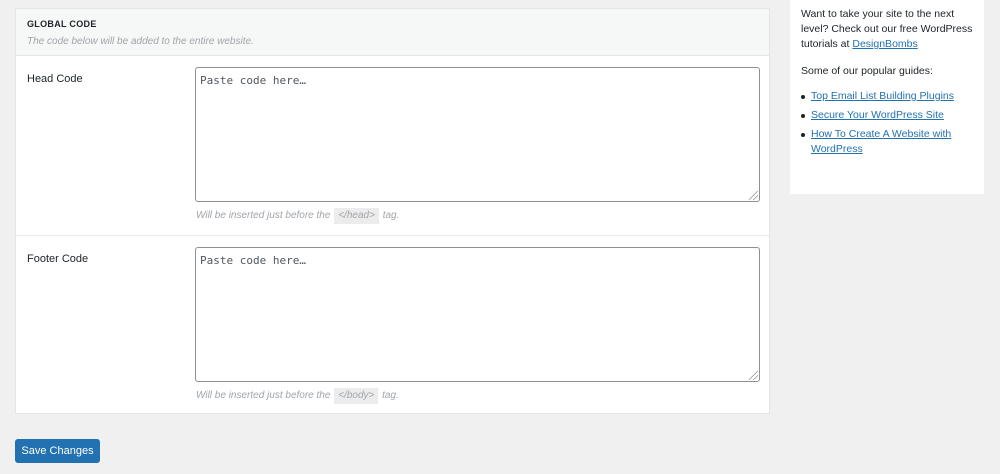  Describe the element at coordinates (356, 396) in the screenshot. I see `body-tag: </body>` at that location.